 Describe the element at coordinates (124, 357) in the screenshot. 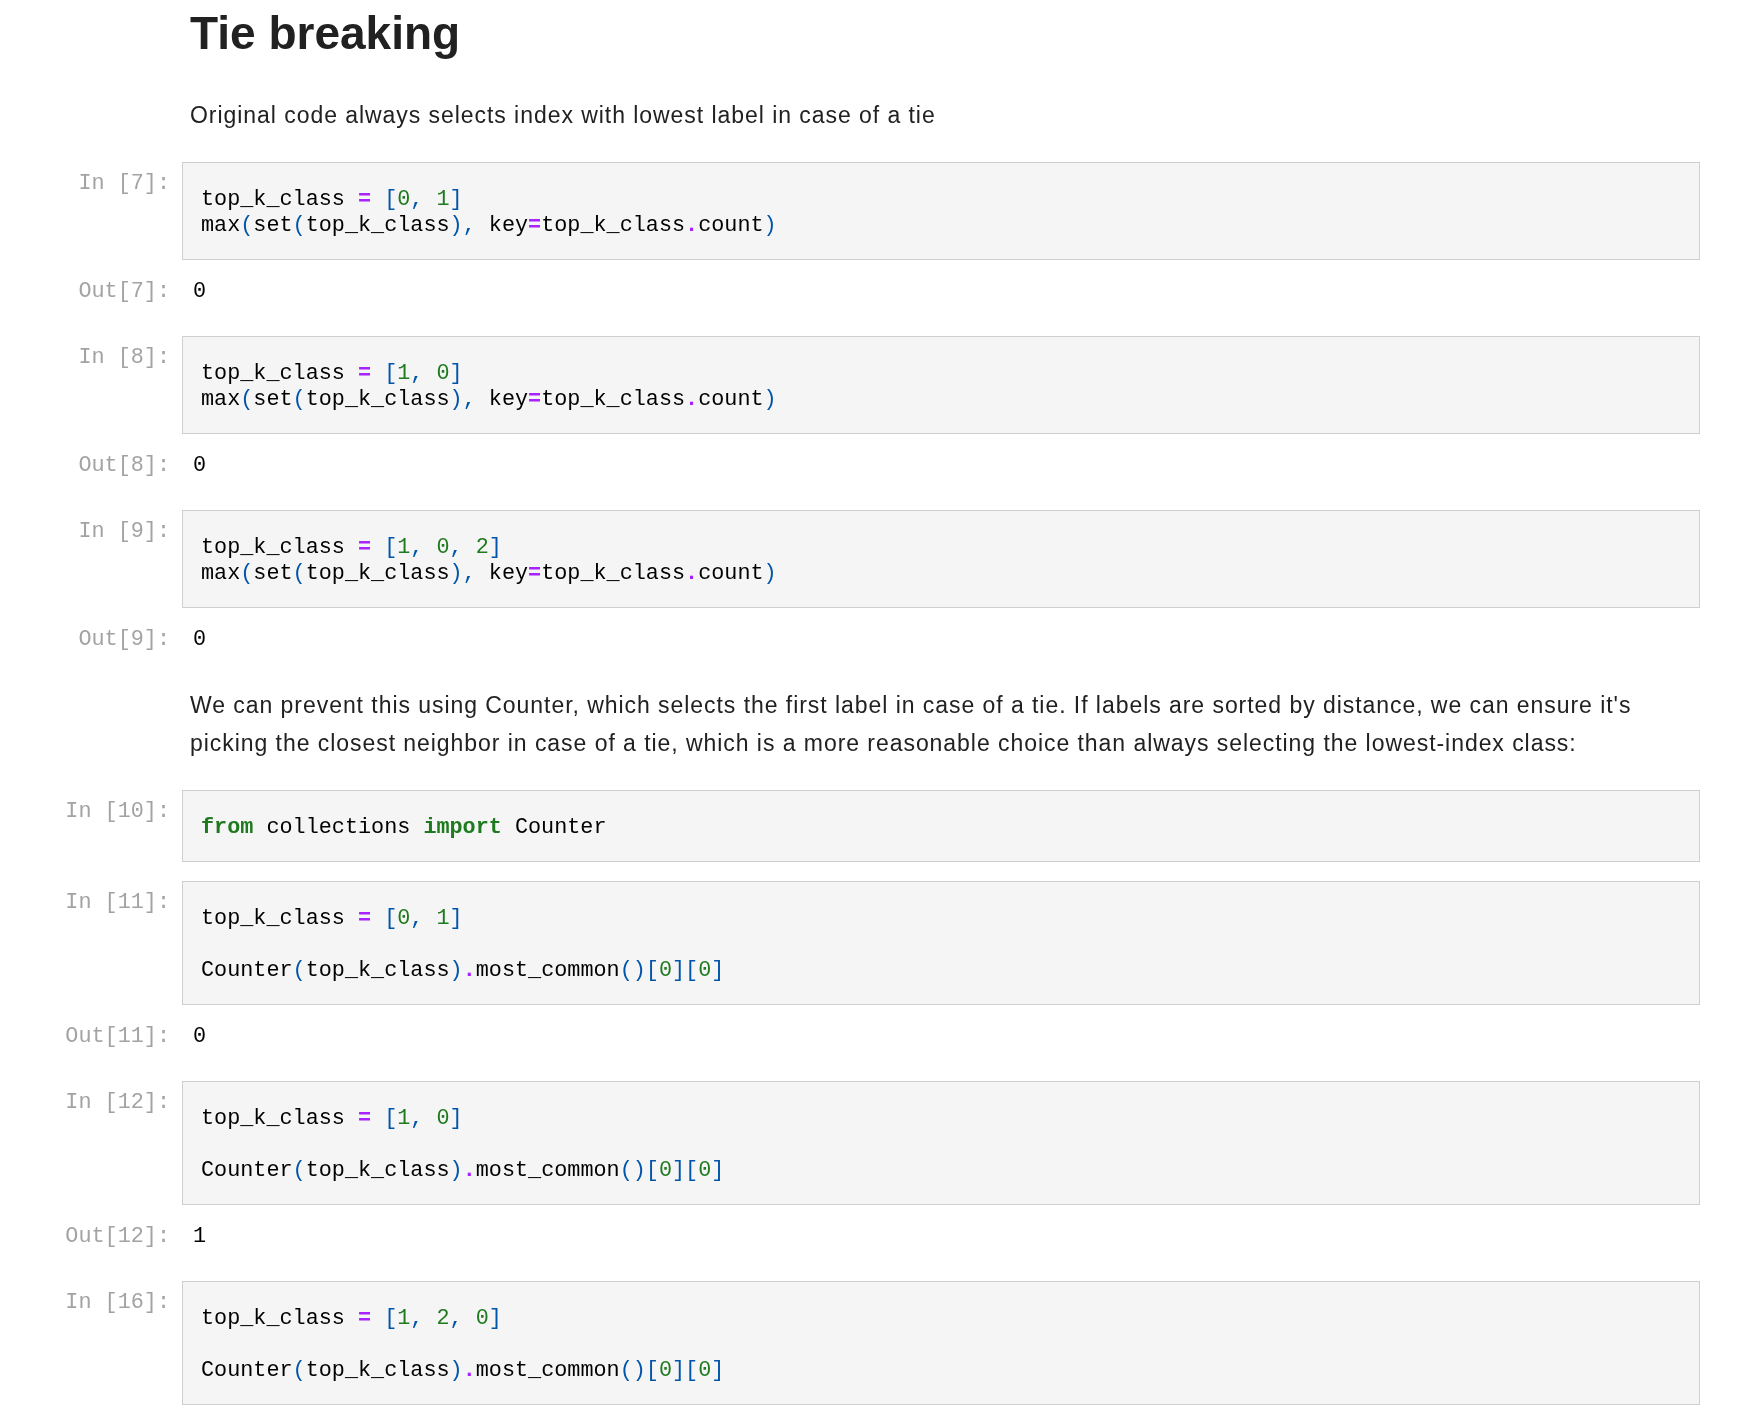

I see `input-prompt: In [8]:` at that location.